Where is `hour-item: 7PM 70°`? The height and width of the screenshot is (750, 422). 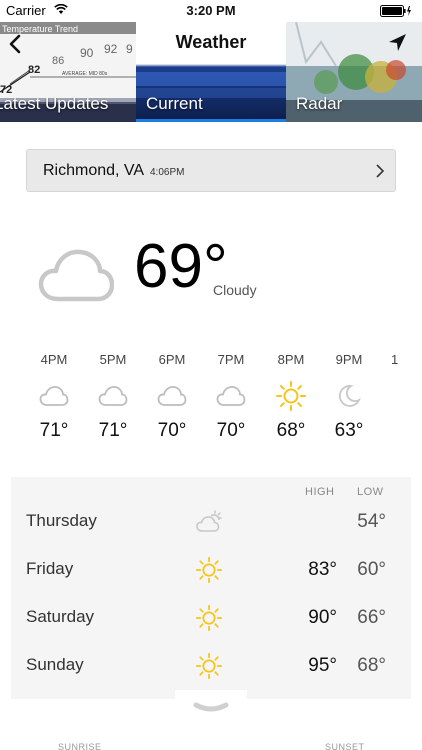
hour-item: 7PM 70° is located at coordinates (231, 397).